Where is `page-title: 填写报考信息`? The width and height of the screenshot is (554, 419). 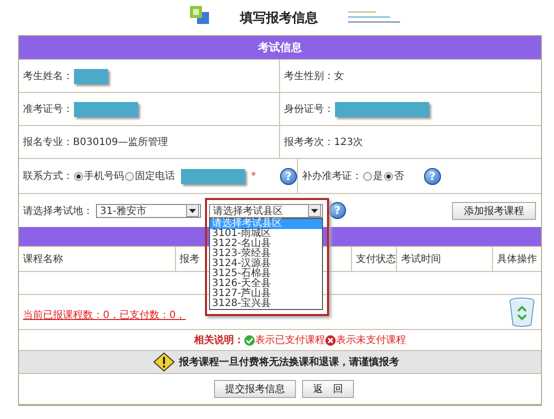
page-title: 填写报考信息 is located at coordinates (279, 18).